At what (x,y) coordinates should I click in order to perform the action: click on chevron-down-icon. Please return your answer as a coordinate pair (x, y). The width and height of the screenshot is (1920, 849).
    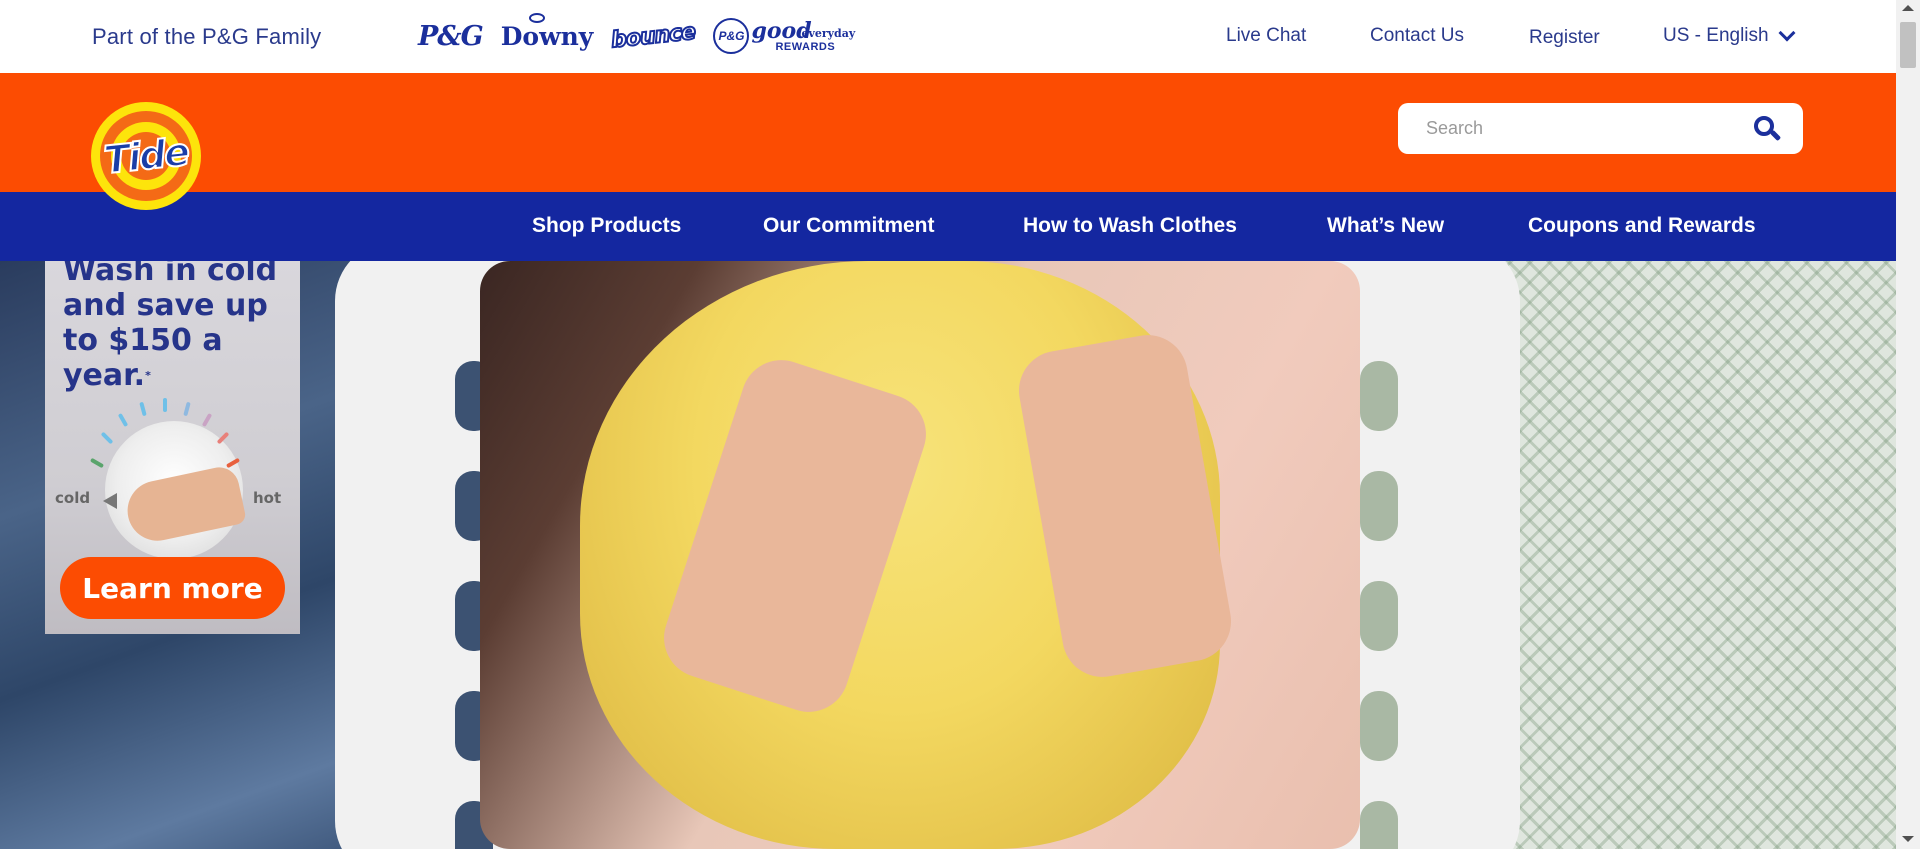
    Looking at the image, I should click on (1787, 33).